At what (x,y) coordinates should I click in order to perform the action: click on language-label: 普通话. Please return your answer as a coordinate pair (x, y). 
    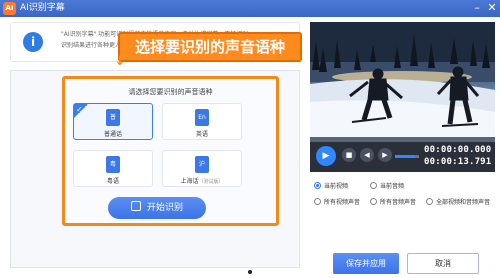
    Looking at the image, I should click on (112, 134).